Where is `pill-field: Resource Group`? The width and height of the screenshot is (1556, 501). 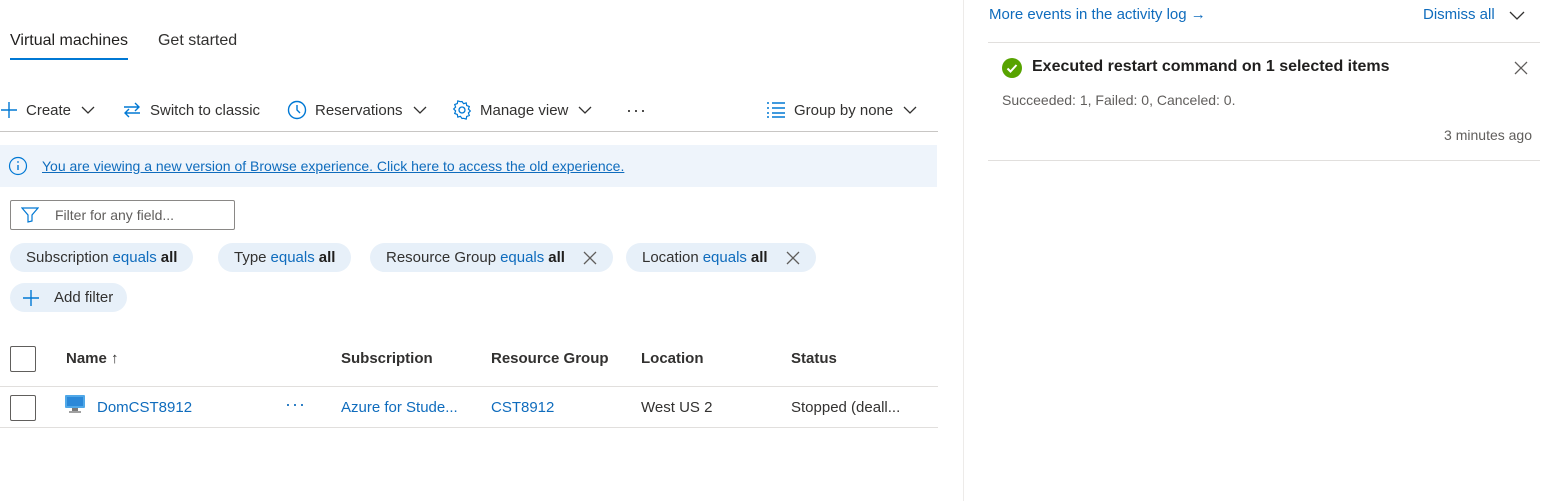
pill-field: Resource Group is located at coordinates (441, 257).